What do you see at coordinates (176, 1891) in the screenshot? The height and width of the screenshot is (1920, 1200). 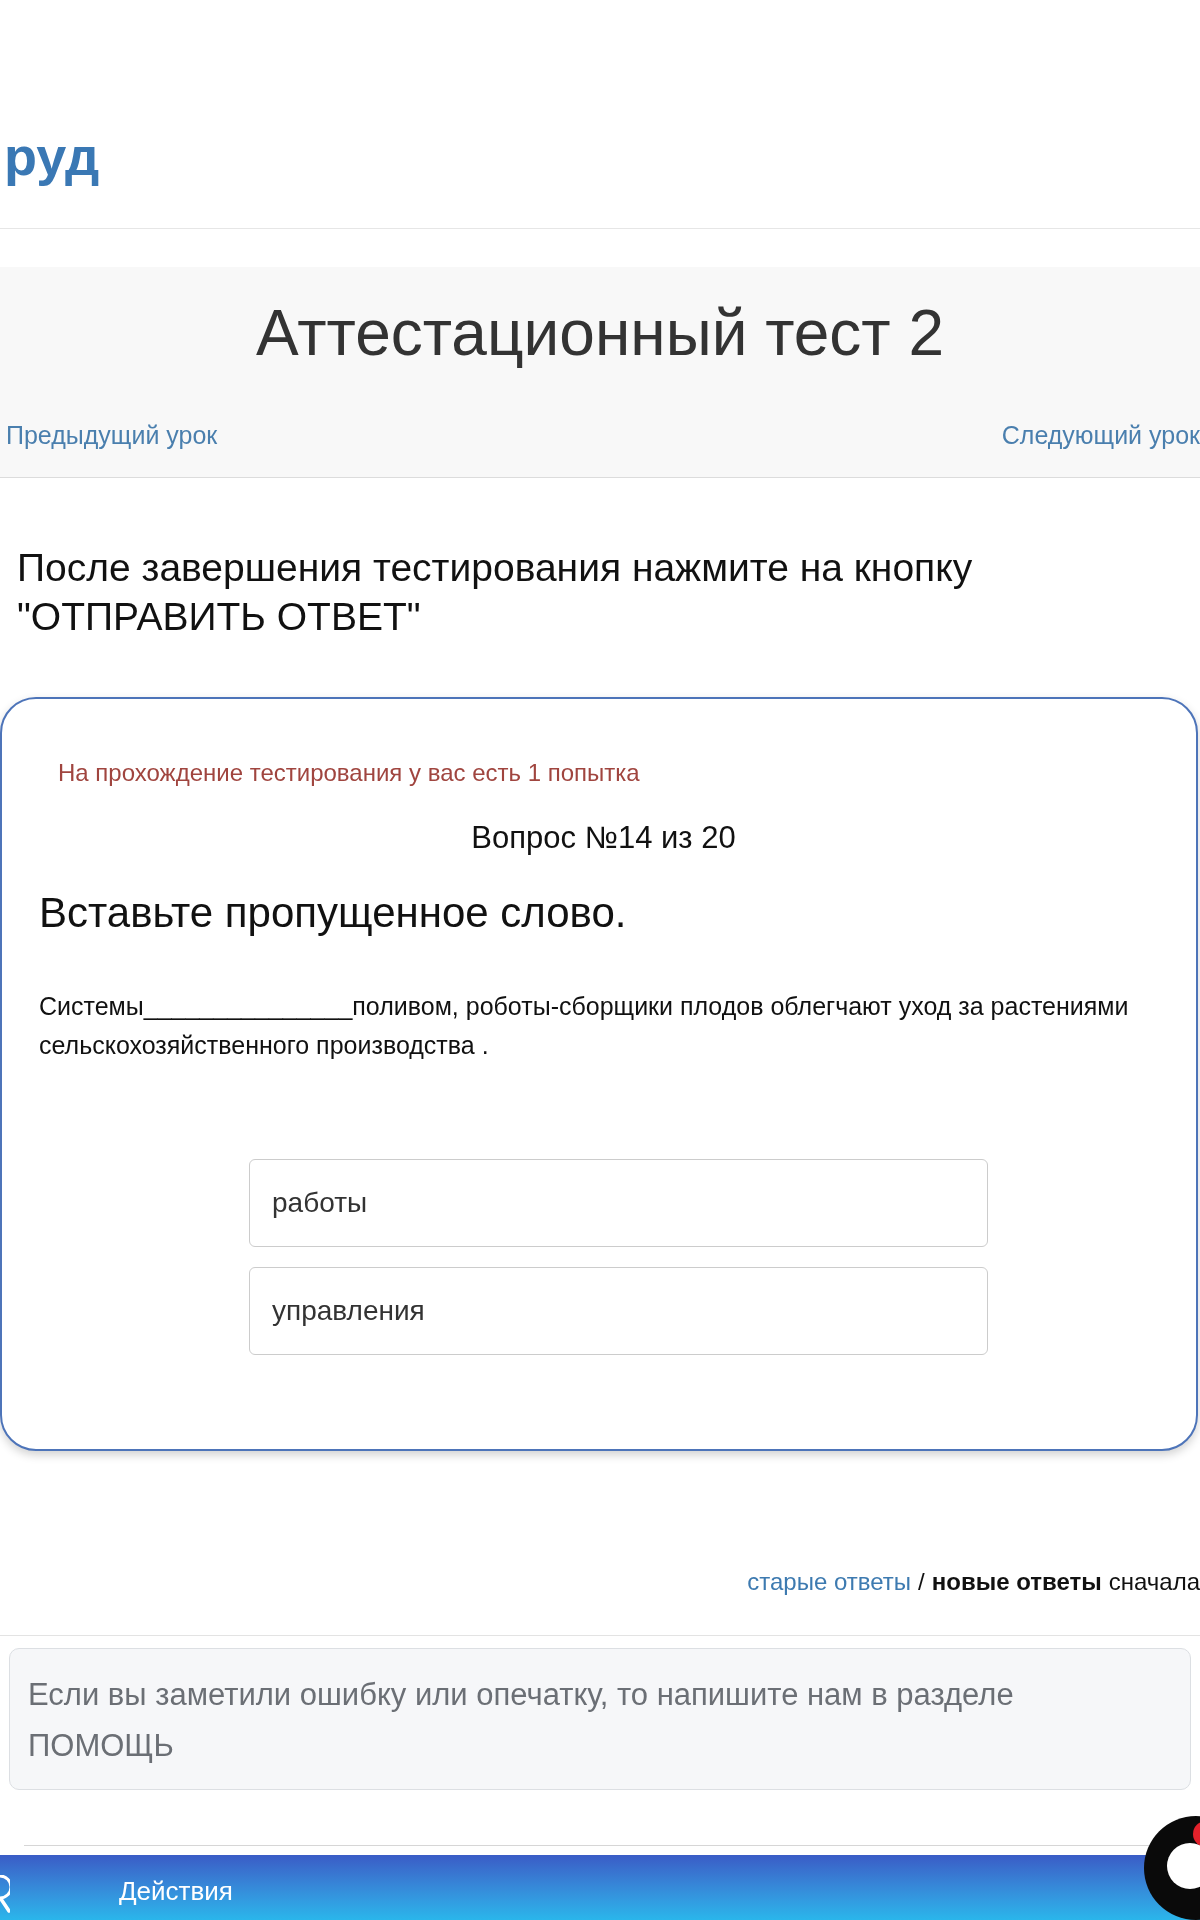 I see `actions-menu: Действия` at bounding box center [176, 1891].